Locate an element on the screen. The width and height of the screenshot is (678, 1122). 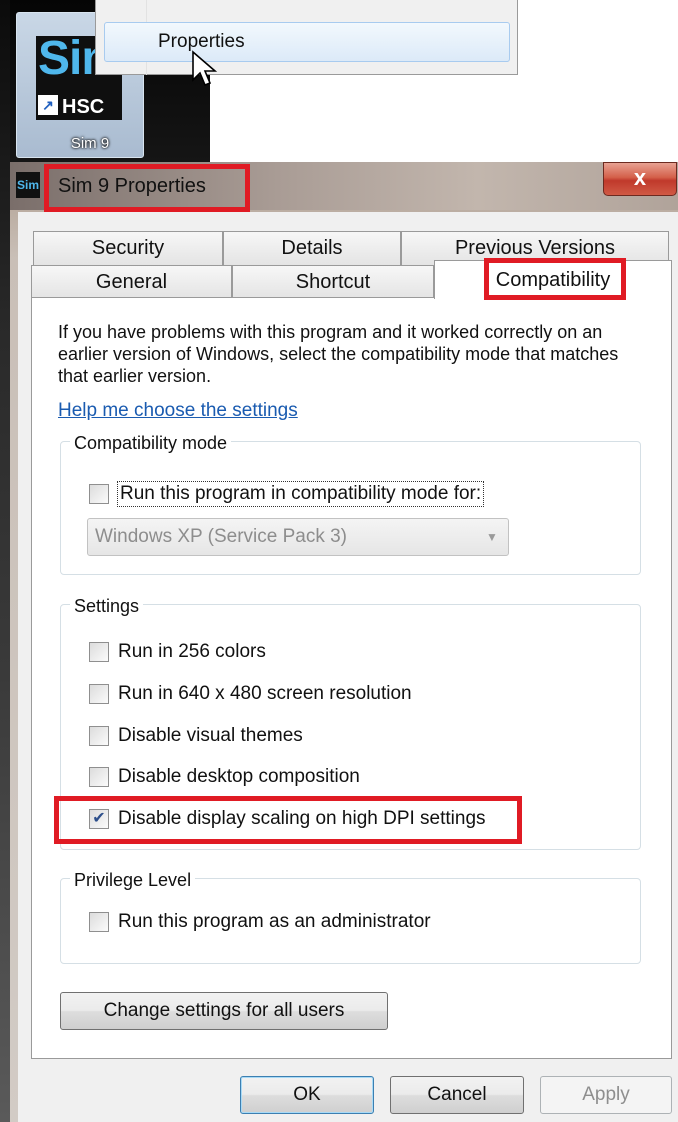
chevron-down-icon: ▼ is located at coordinates (492, 537).